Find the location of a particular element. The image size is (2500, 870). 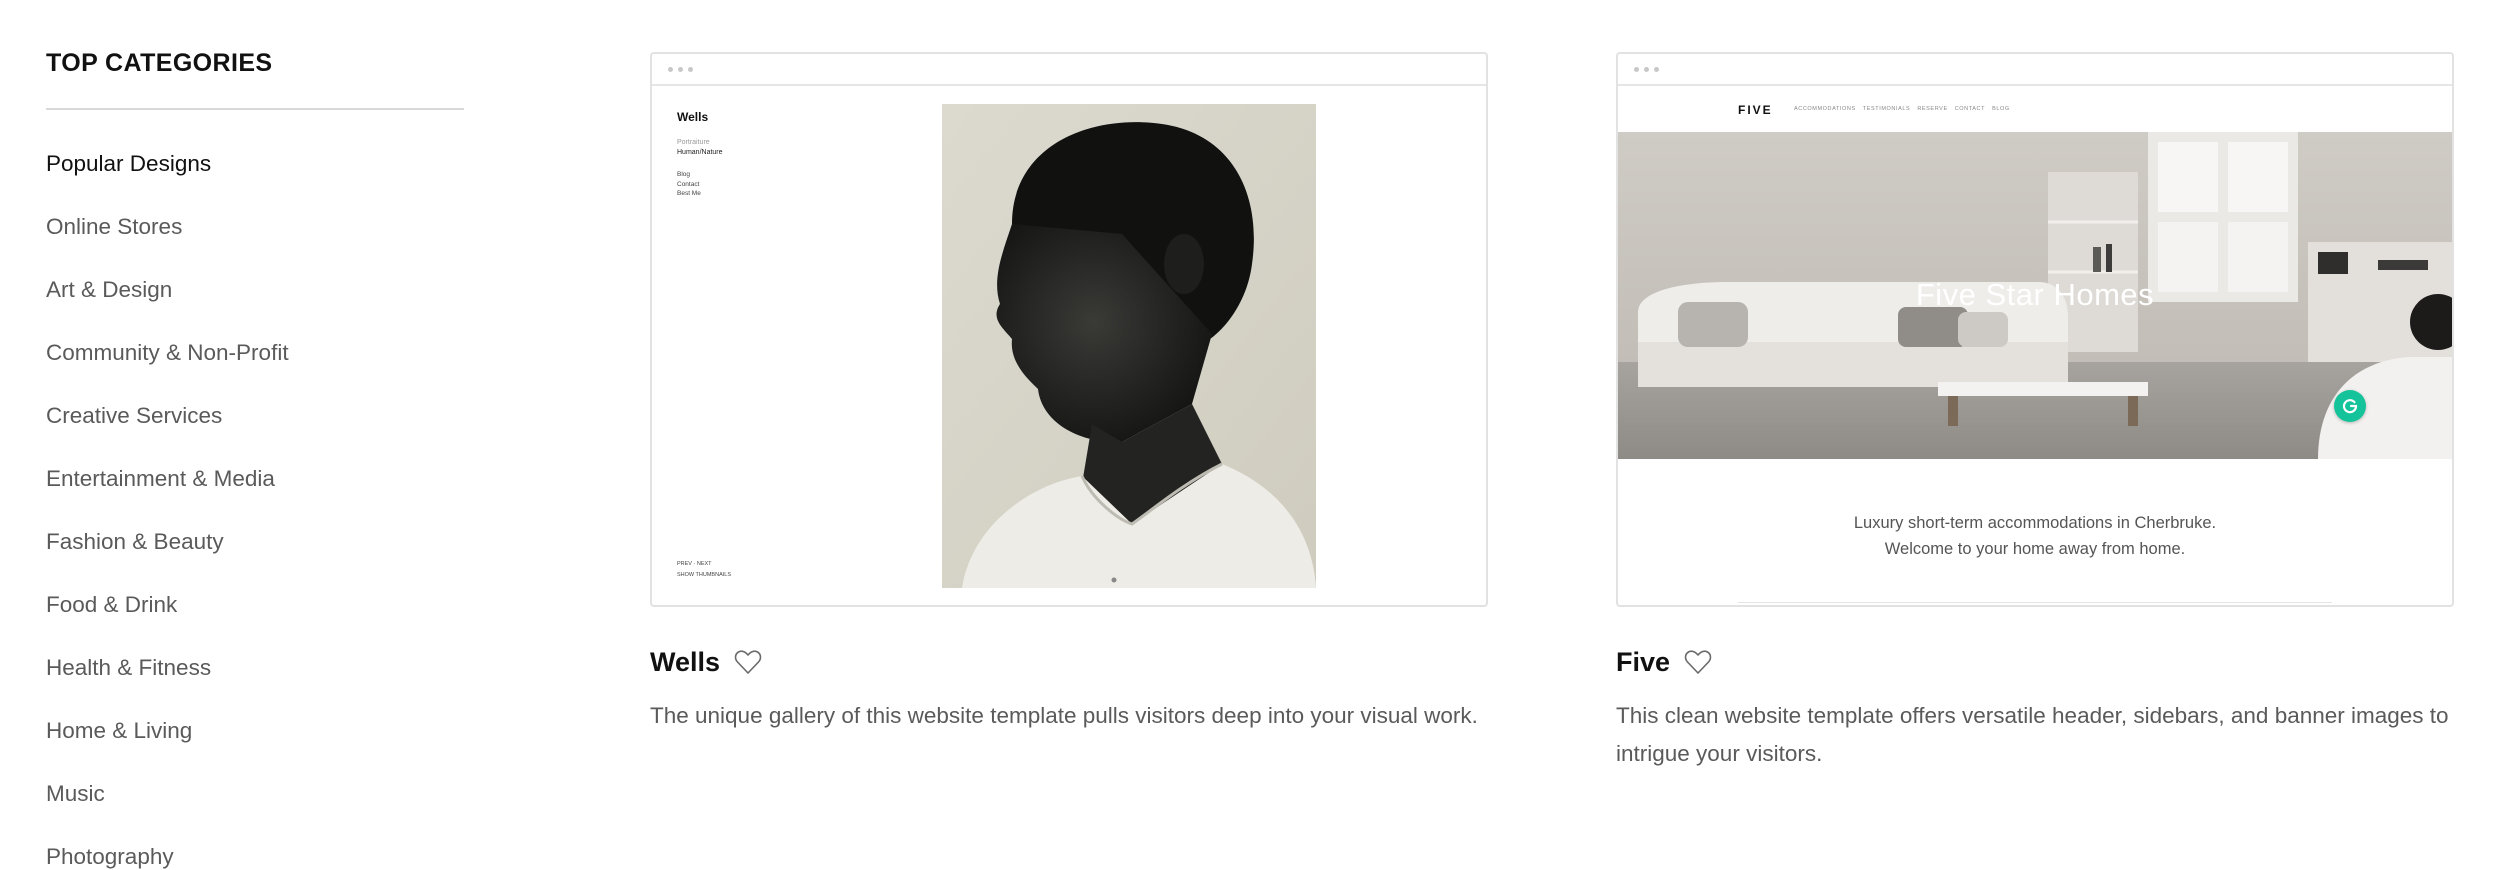

category-fashion-beauty: Fashion & Beauty is located at coordinates (255, 559).